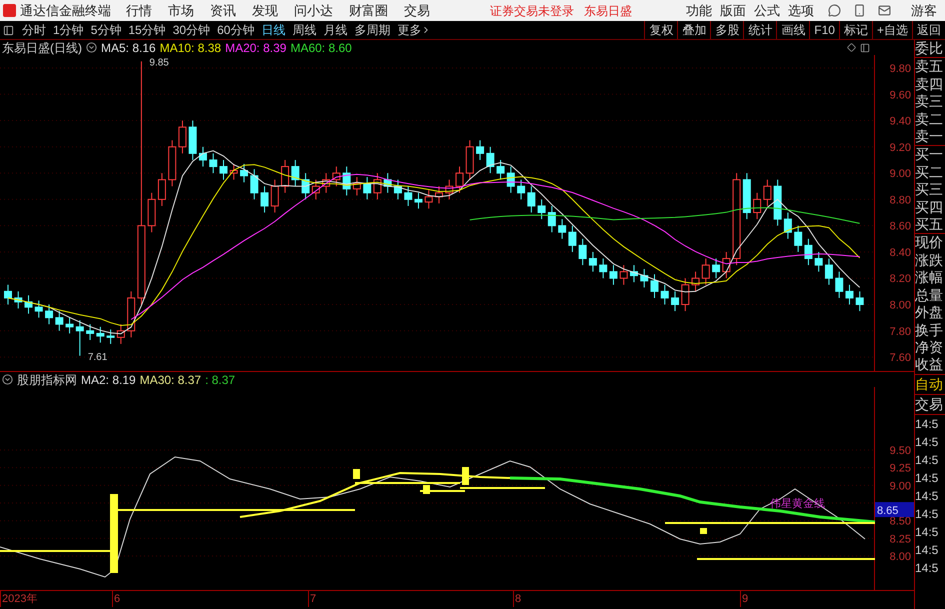 The width and height of the screenshot is (945, 609). What do you see at coordinates (930, 384) in the screenshot?
I see `auto-trade-label: 自动` at bounding box center [930, 384].